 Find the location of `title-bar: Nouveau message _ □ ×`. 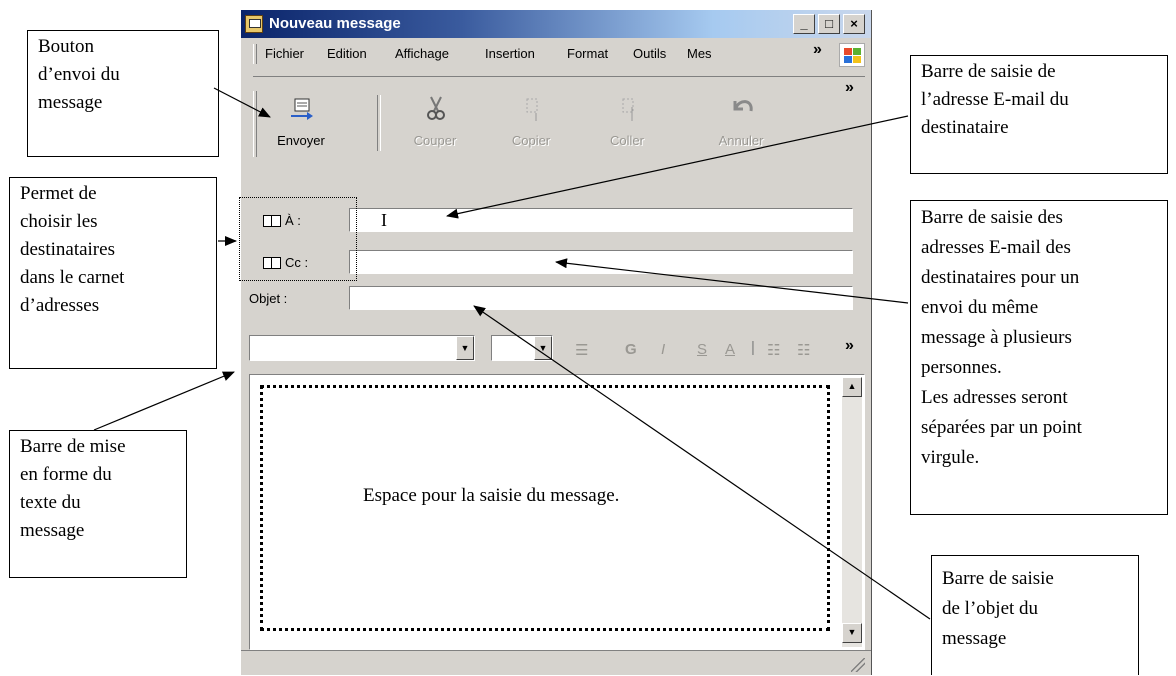

title-bar: Nouveau message _ □ × is located at coordinates (556, 24).